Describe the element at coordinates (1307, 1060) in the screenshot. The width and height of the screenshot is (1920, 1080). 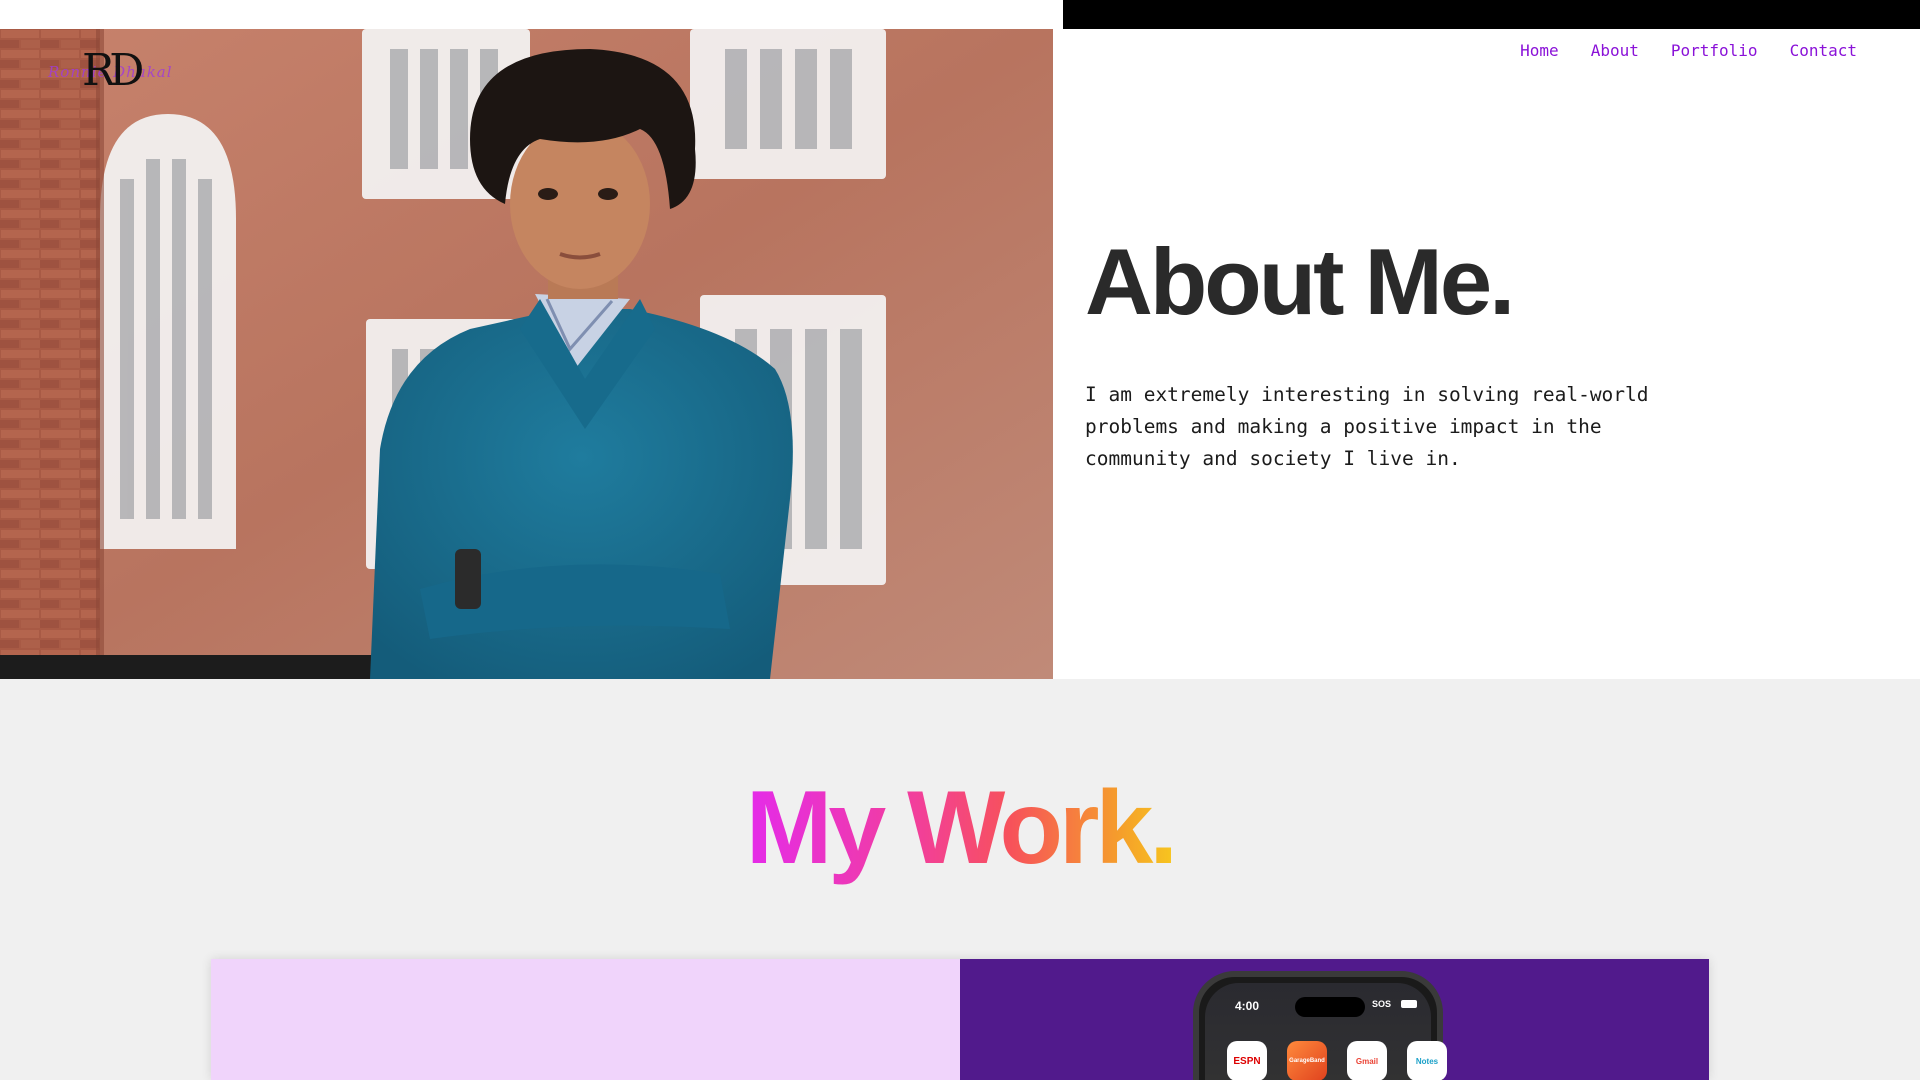
I see `garageband-app-icon: GarageBand` at that location.